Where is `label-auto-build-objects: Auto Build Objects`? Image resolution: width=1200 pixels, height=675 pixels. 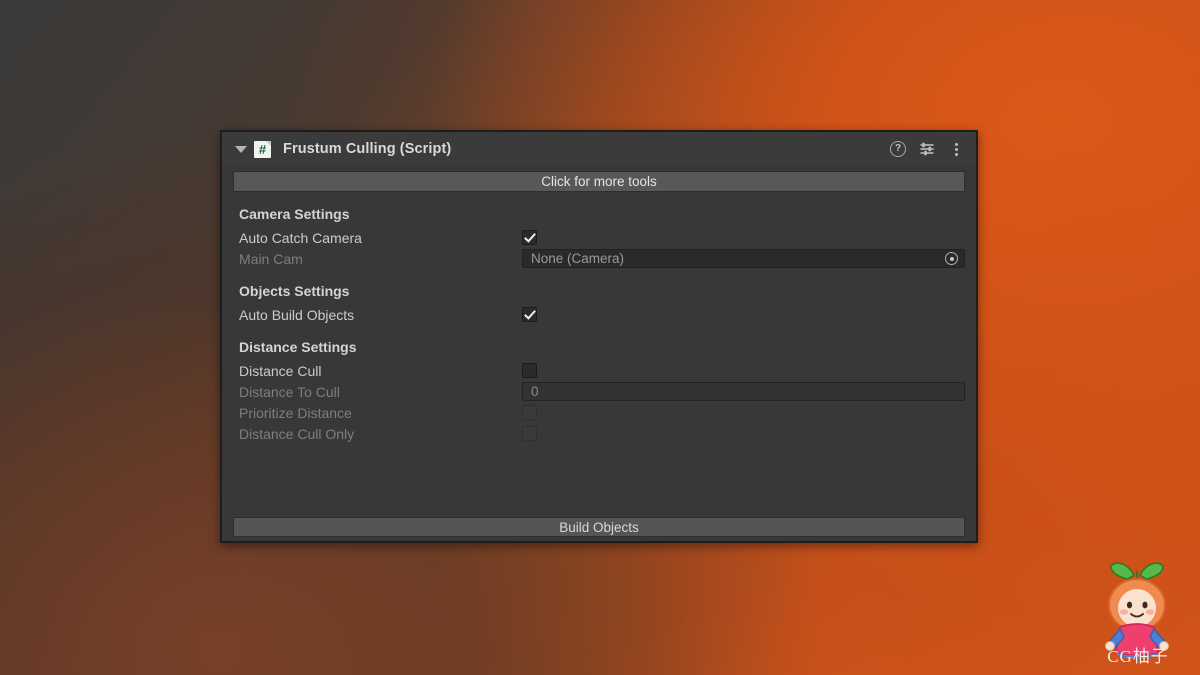
label-auto-build-objects: Auto Build Objects is located at coordinates (297, 314).